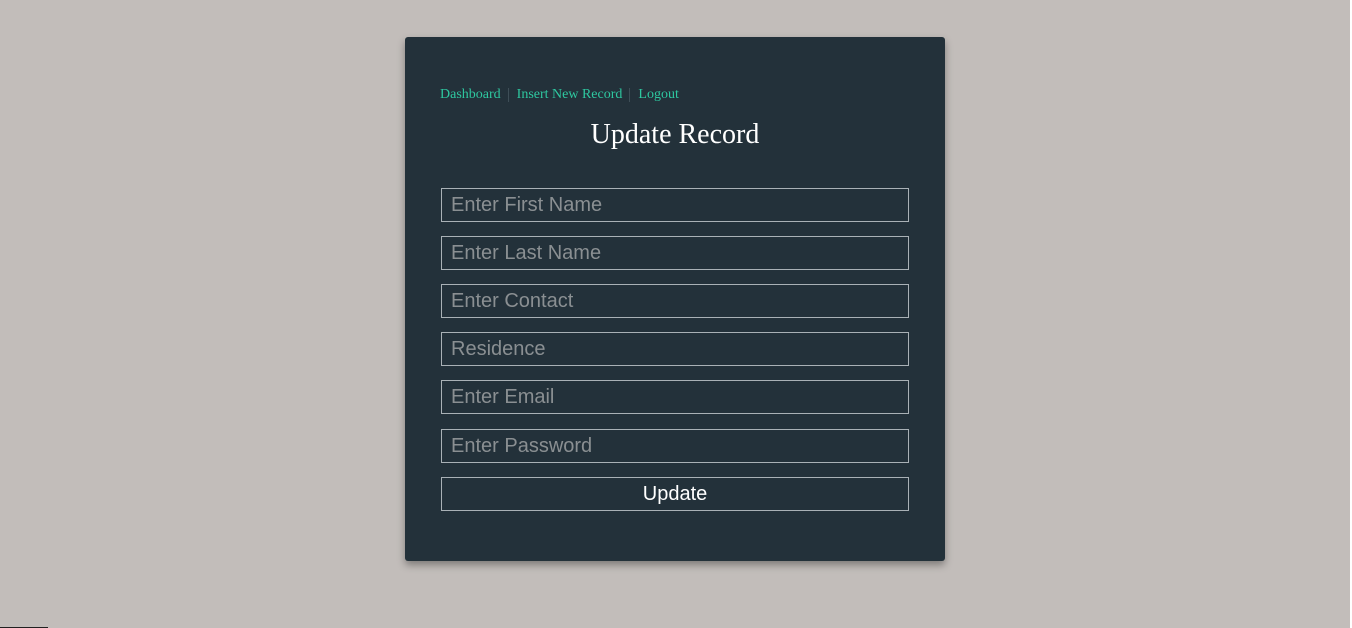 Image resolution: width=1352 pixels, height=628 pixels. What do you see at coordinates (675, 494) in the screenshot?
I see `update-button: Update` at bounding box center [675, 494].